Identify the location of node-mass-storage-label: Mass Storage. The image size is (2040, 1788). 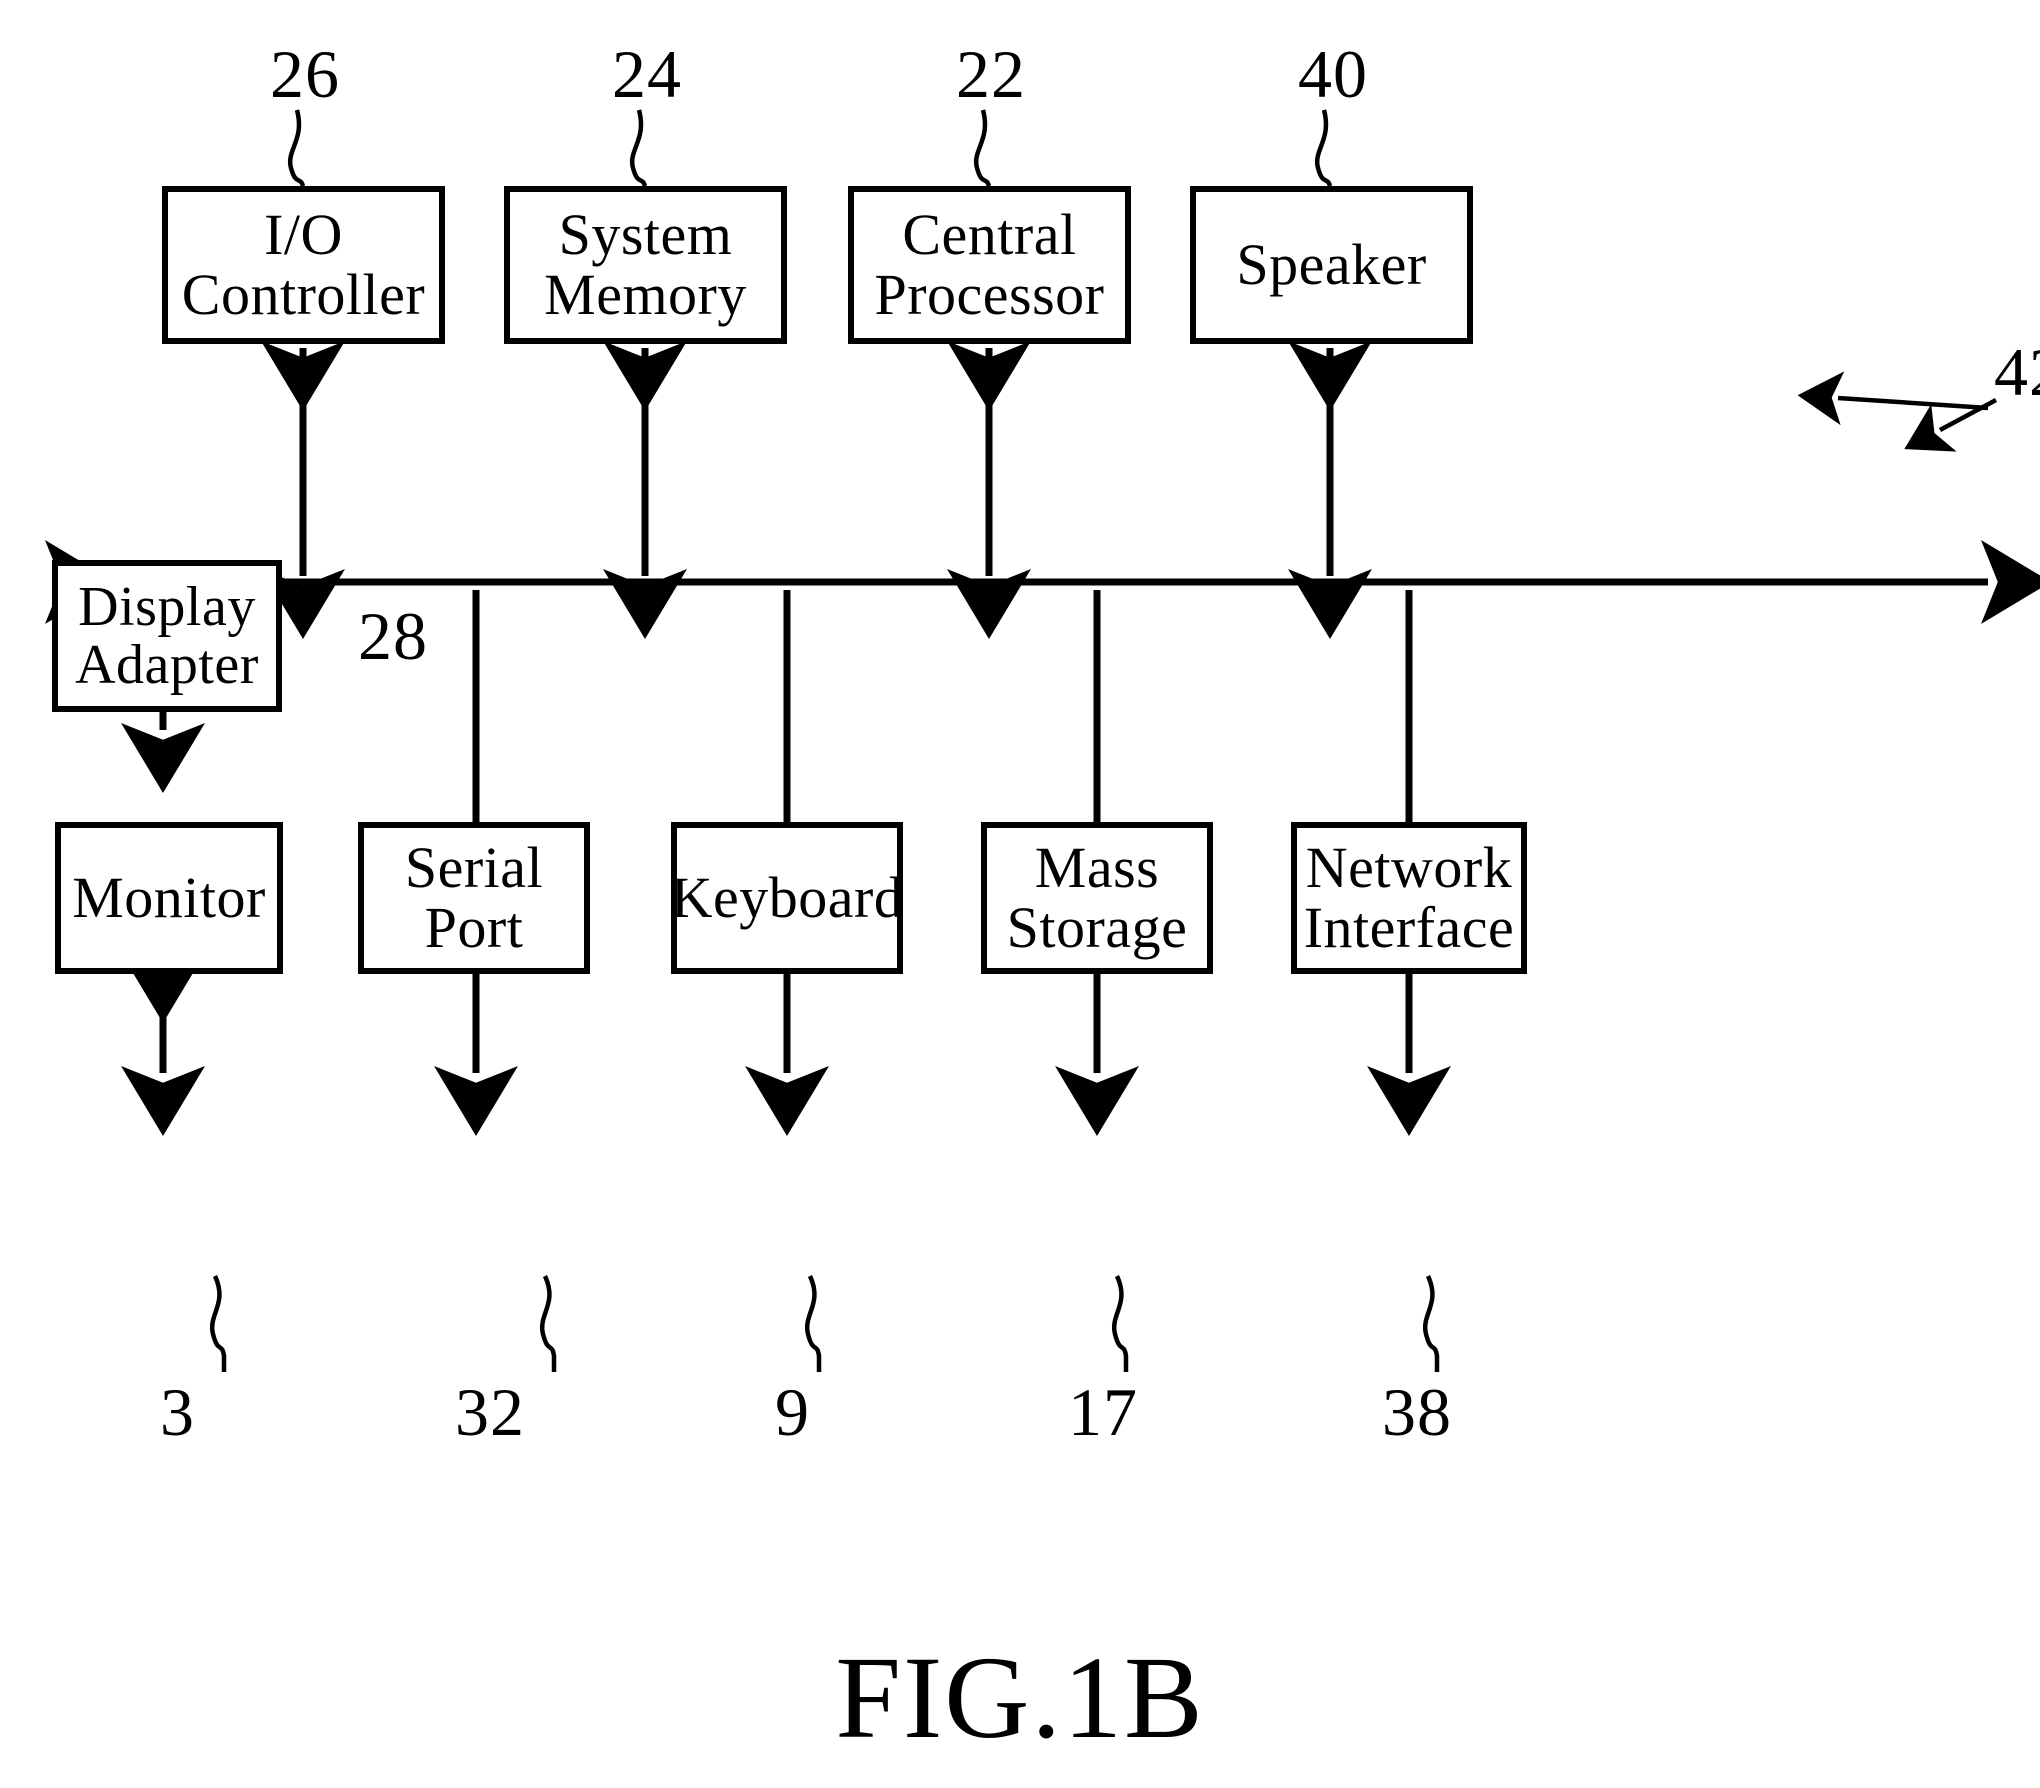
(1097, 897).